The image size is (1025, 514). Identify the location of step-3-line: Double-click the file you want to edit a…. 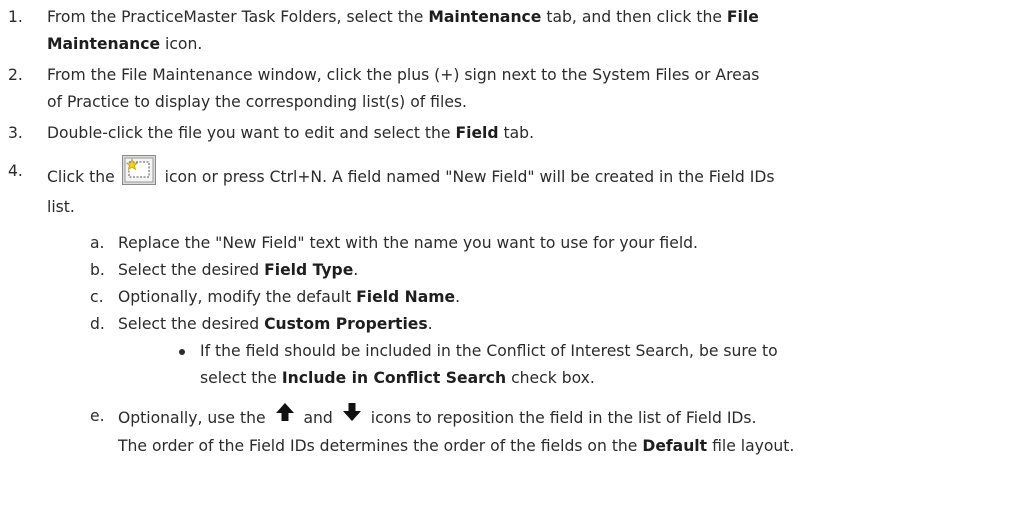
(290, 133).